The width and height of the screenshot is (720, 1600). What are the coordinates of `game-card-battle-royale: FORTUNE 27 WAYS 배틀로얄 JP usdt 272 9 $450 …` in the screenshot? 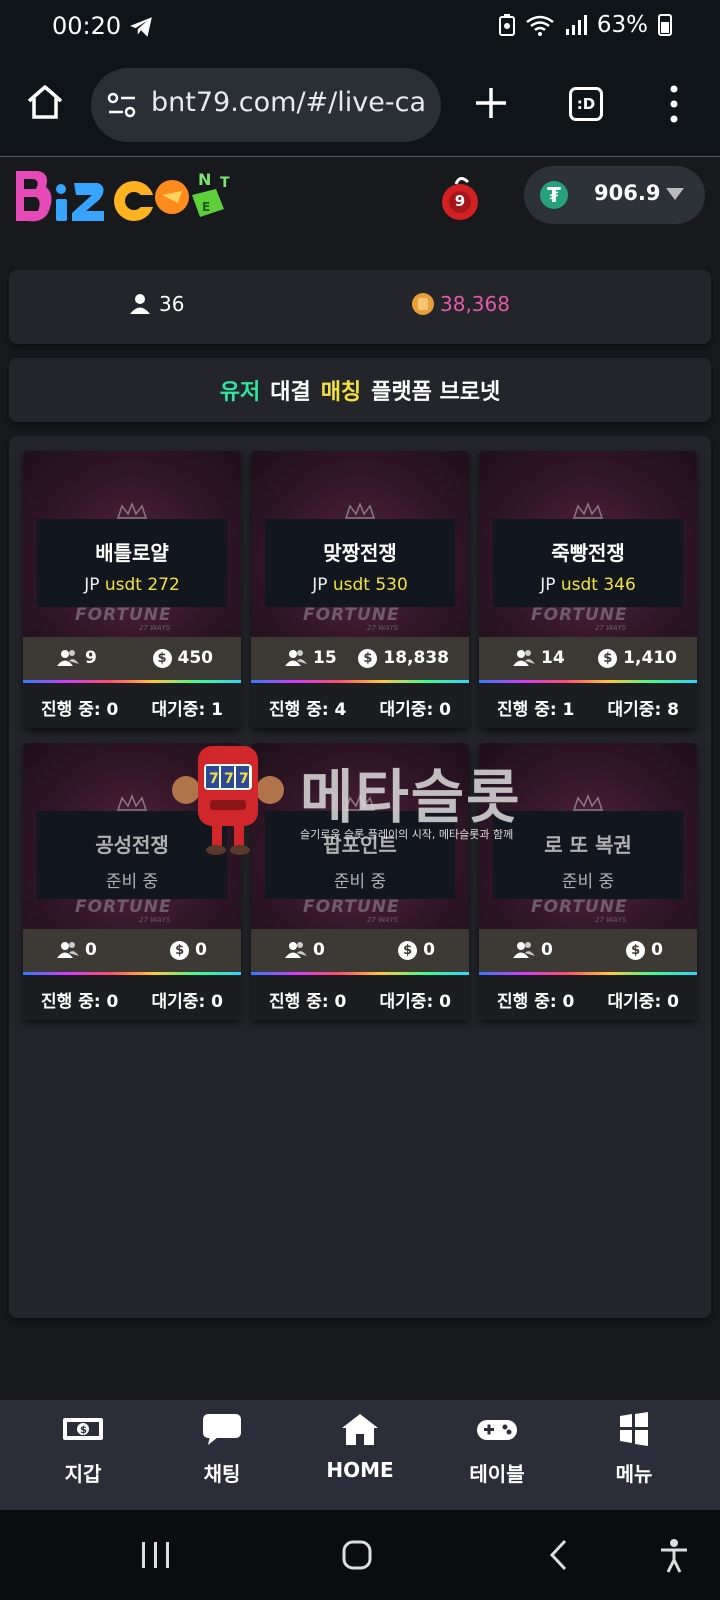 It's located at (132, 589).